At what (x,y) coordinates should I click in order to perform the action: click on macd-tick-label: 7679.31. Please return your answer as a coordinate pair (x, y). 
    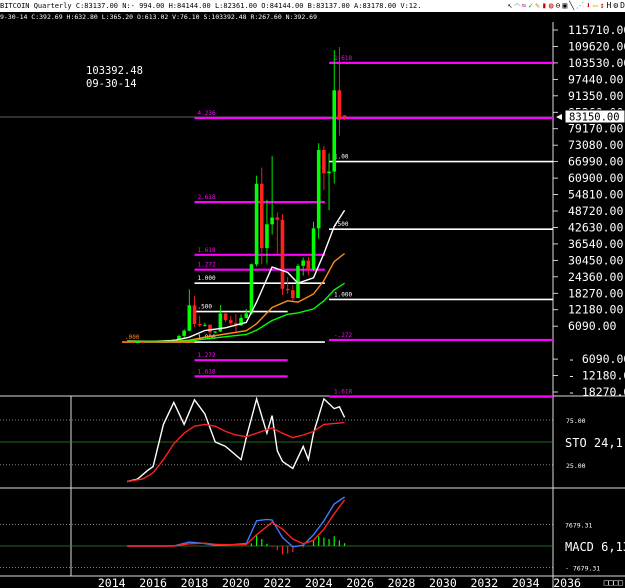
    Looking at the image, I should click on (578, 525).